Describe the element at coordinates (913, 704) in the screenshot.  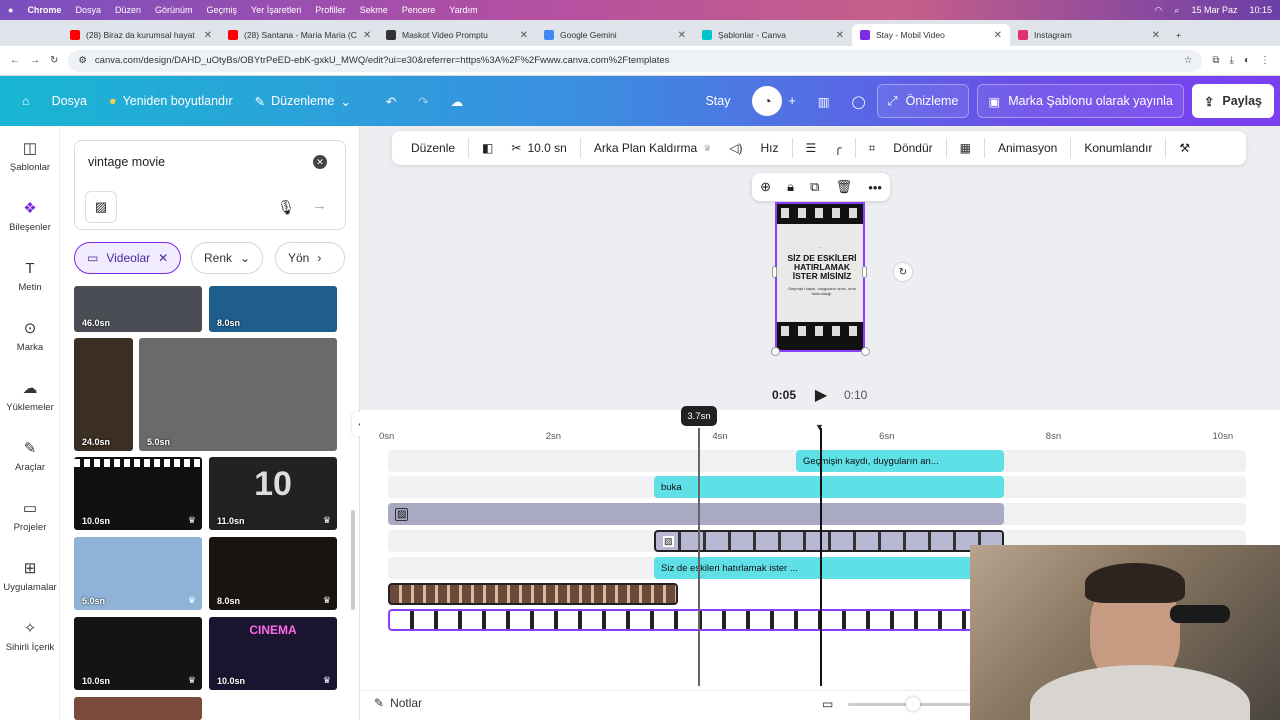
I see `zoom-slider-thumb` at that location.